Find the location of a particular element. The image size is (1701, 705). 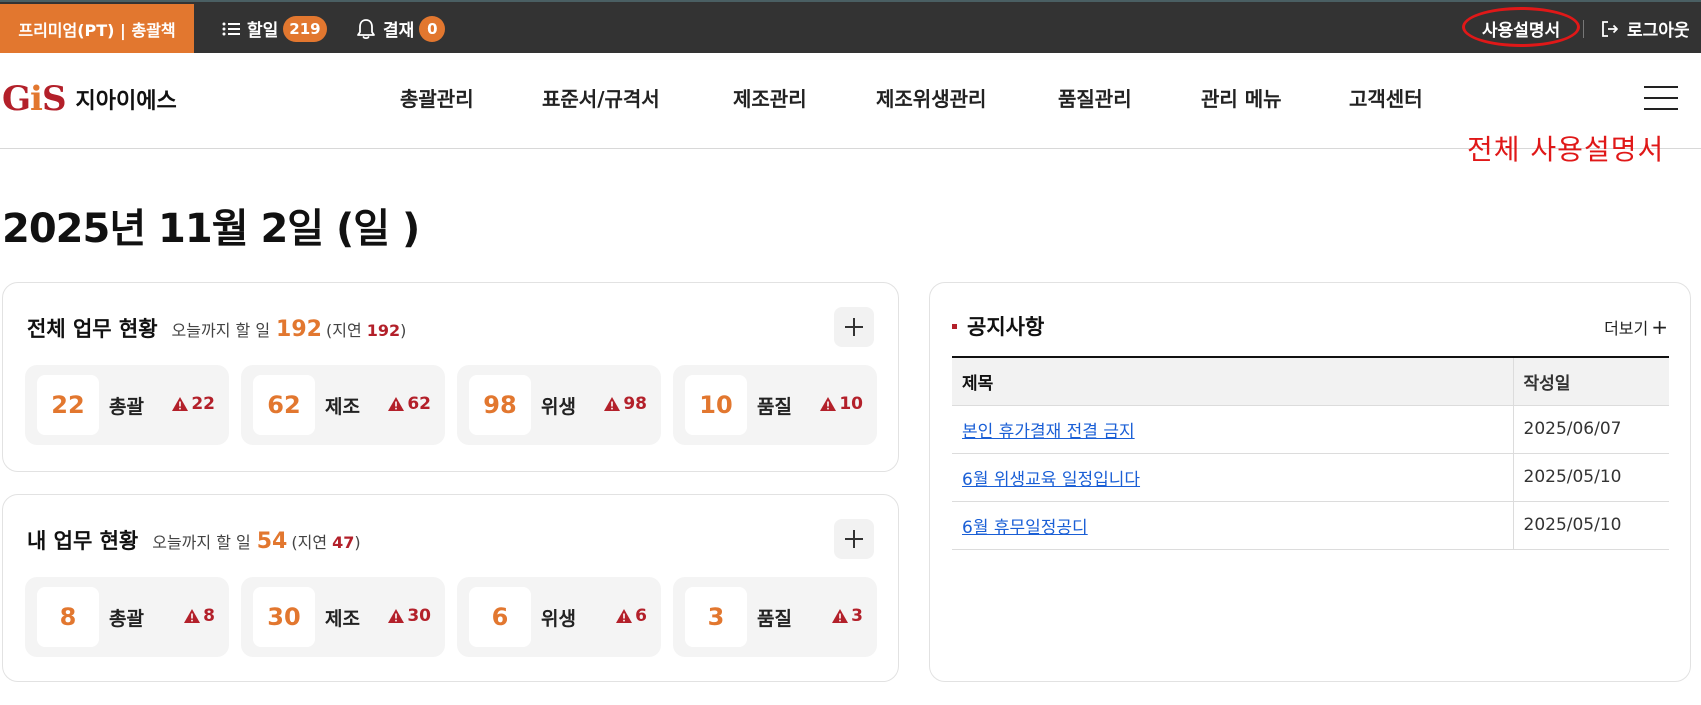

nav-item-quality: 품질관리 is located at coordinates (1095, 97).